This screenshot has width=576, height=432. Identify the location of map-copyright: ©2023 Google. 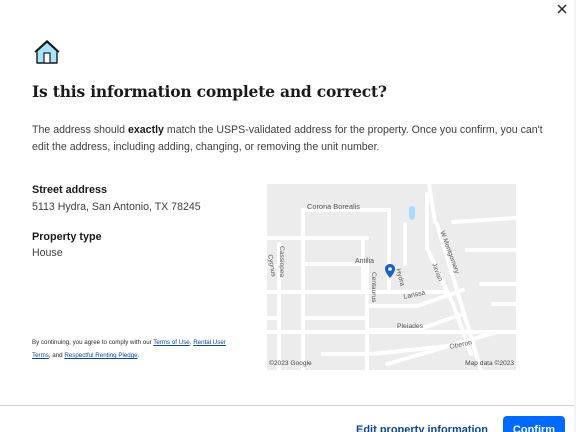
(290, 363).